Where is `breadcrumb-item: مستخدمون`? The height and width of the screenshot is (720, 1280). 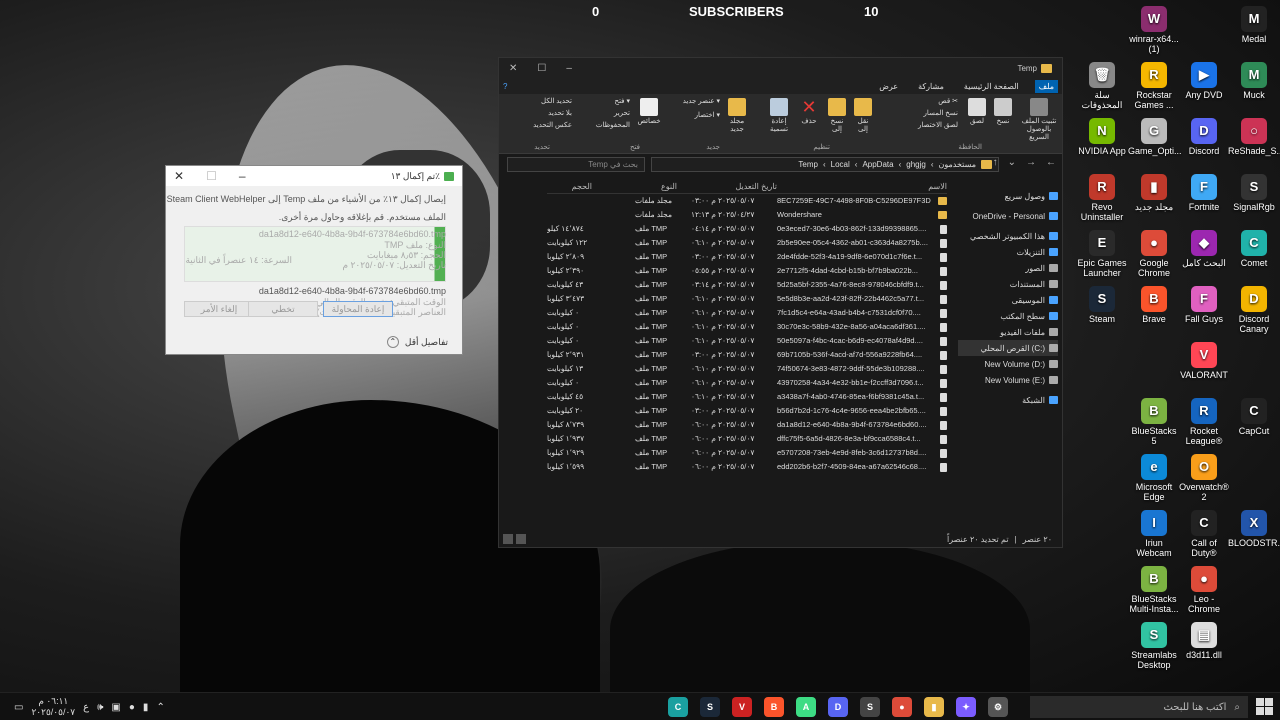
breadcrumb-item: مستخدمون is located at coordinates (958, 164).